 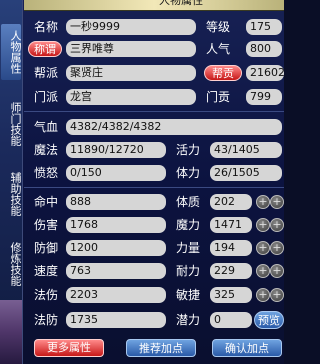 I want to click on tab-character-attributes: 人物属性, so click(x=11, y=52).